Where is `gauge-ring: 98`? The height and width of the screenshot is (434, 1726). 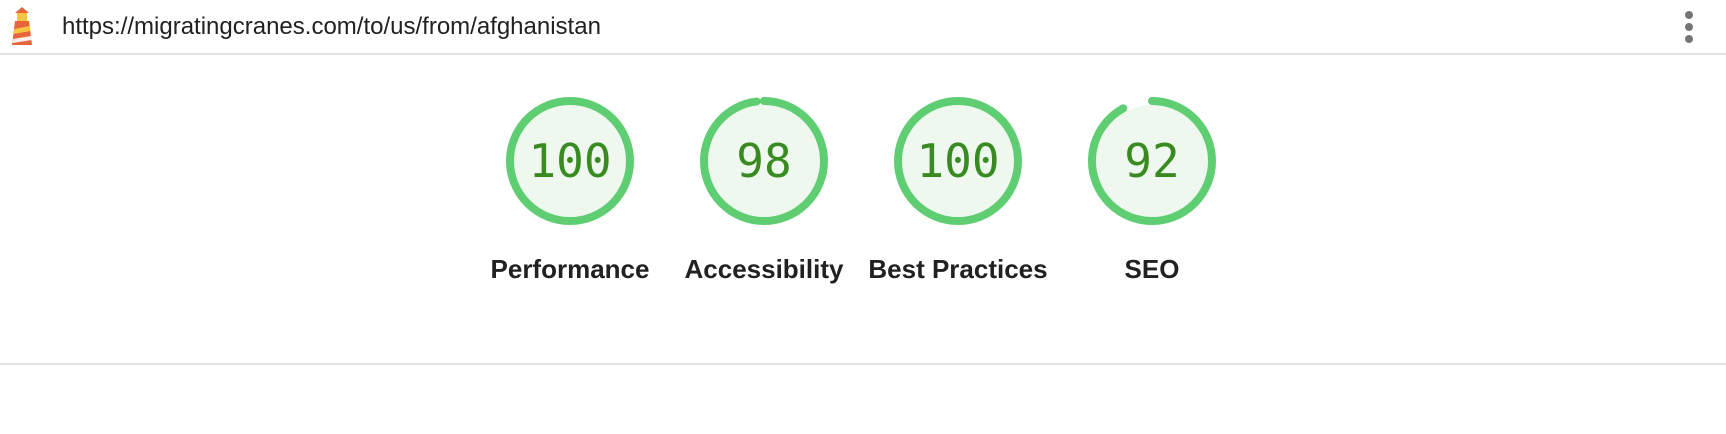
gauge-ring: 98 is located at coordinates (764, 161).